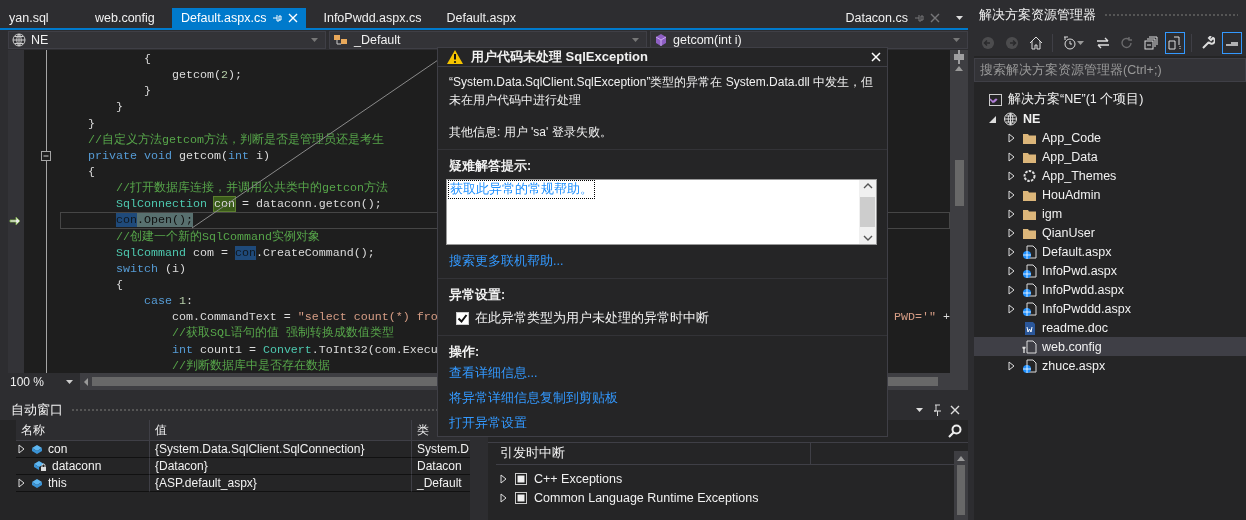  What do you see at coordinates (244, 252) in the screenshot?
I see `code-line: SqlCommand com = con.CreateCommand();` at bounding box center [244, 252].